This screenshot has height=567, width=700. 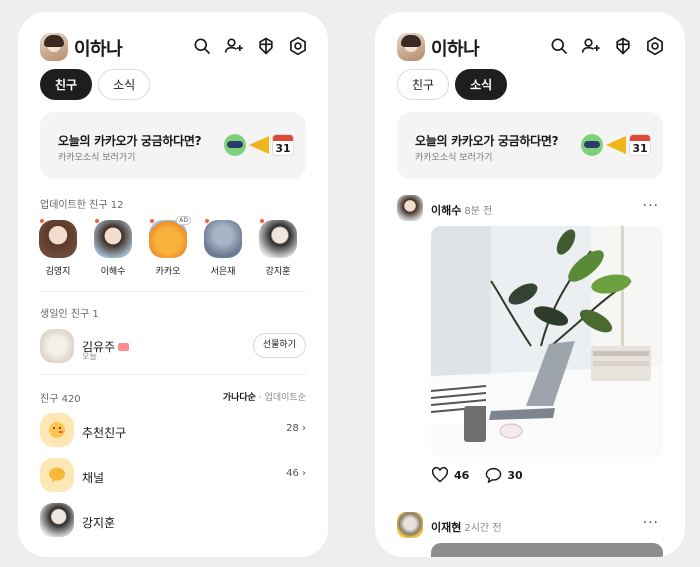 I want to click on friend-name: 서은재, so click(x=223, y=272).